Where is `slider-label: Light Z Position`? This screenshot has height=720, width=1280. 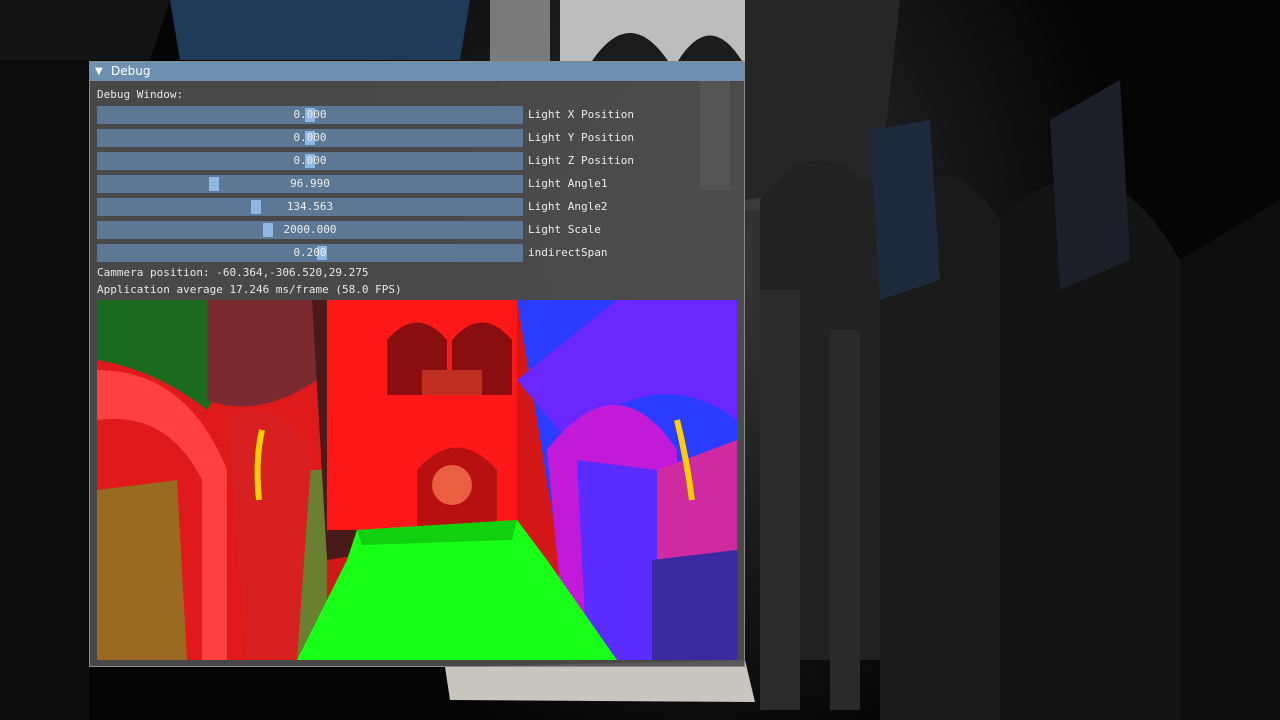 slider-label: Light Z Position is located at coordinates (581, 160).